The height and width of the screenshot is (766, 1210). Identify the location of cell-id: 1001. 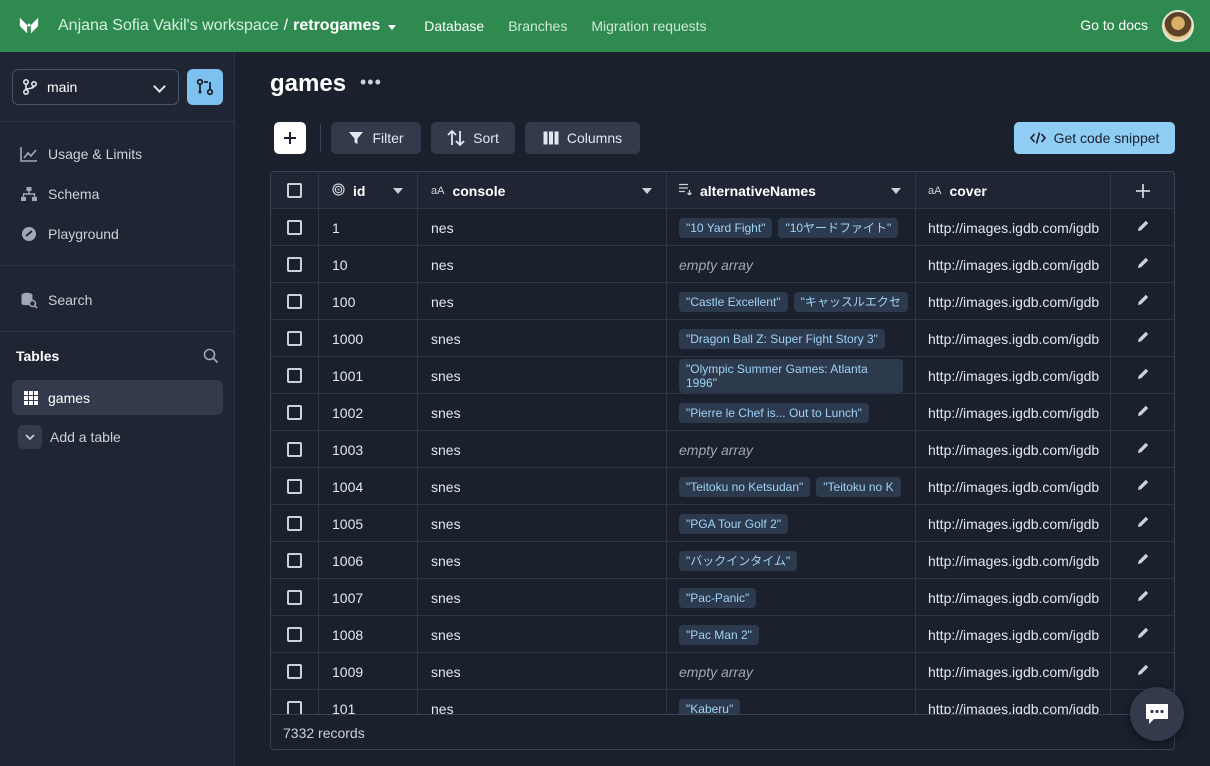
(368, 375).